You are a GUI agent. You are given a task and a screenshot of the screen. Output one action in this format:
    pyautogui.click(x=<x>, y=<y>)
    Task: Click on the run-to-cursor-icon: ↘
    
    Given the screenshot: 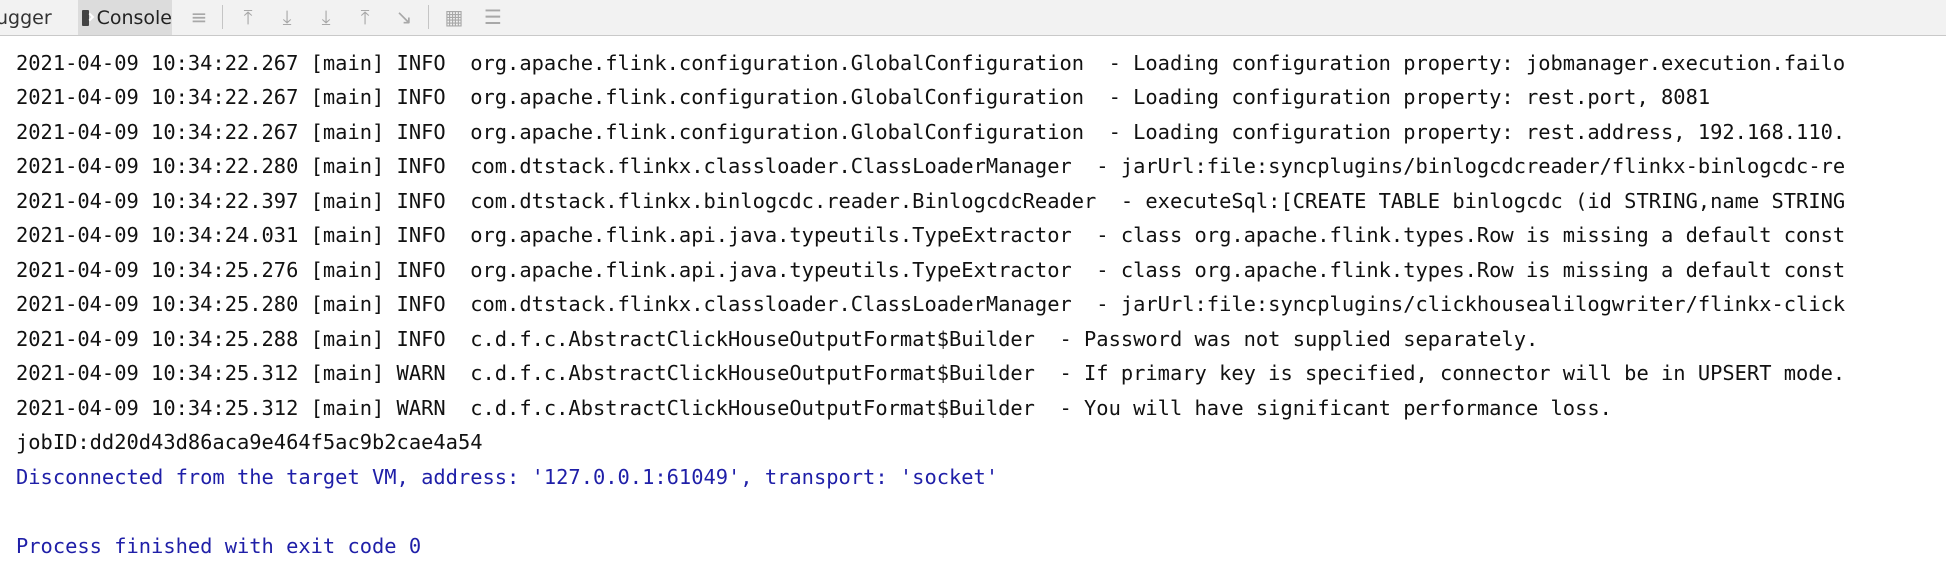 What is the action you would take?
    pyautogui.click(x=404, y=17)
    